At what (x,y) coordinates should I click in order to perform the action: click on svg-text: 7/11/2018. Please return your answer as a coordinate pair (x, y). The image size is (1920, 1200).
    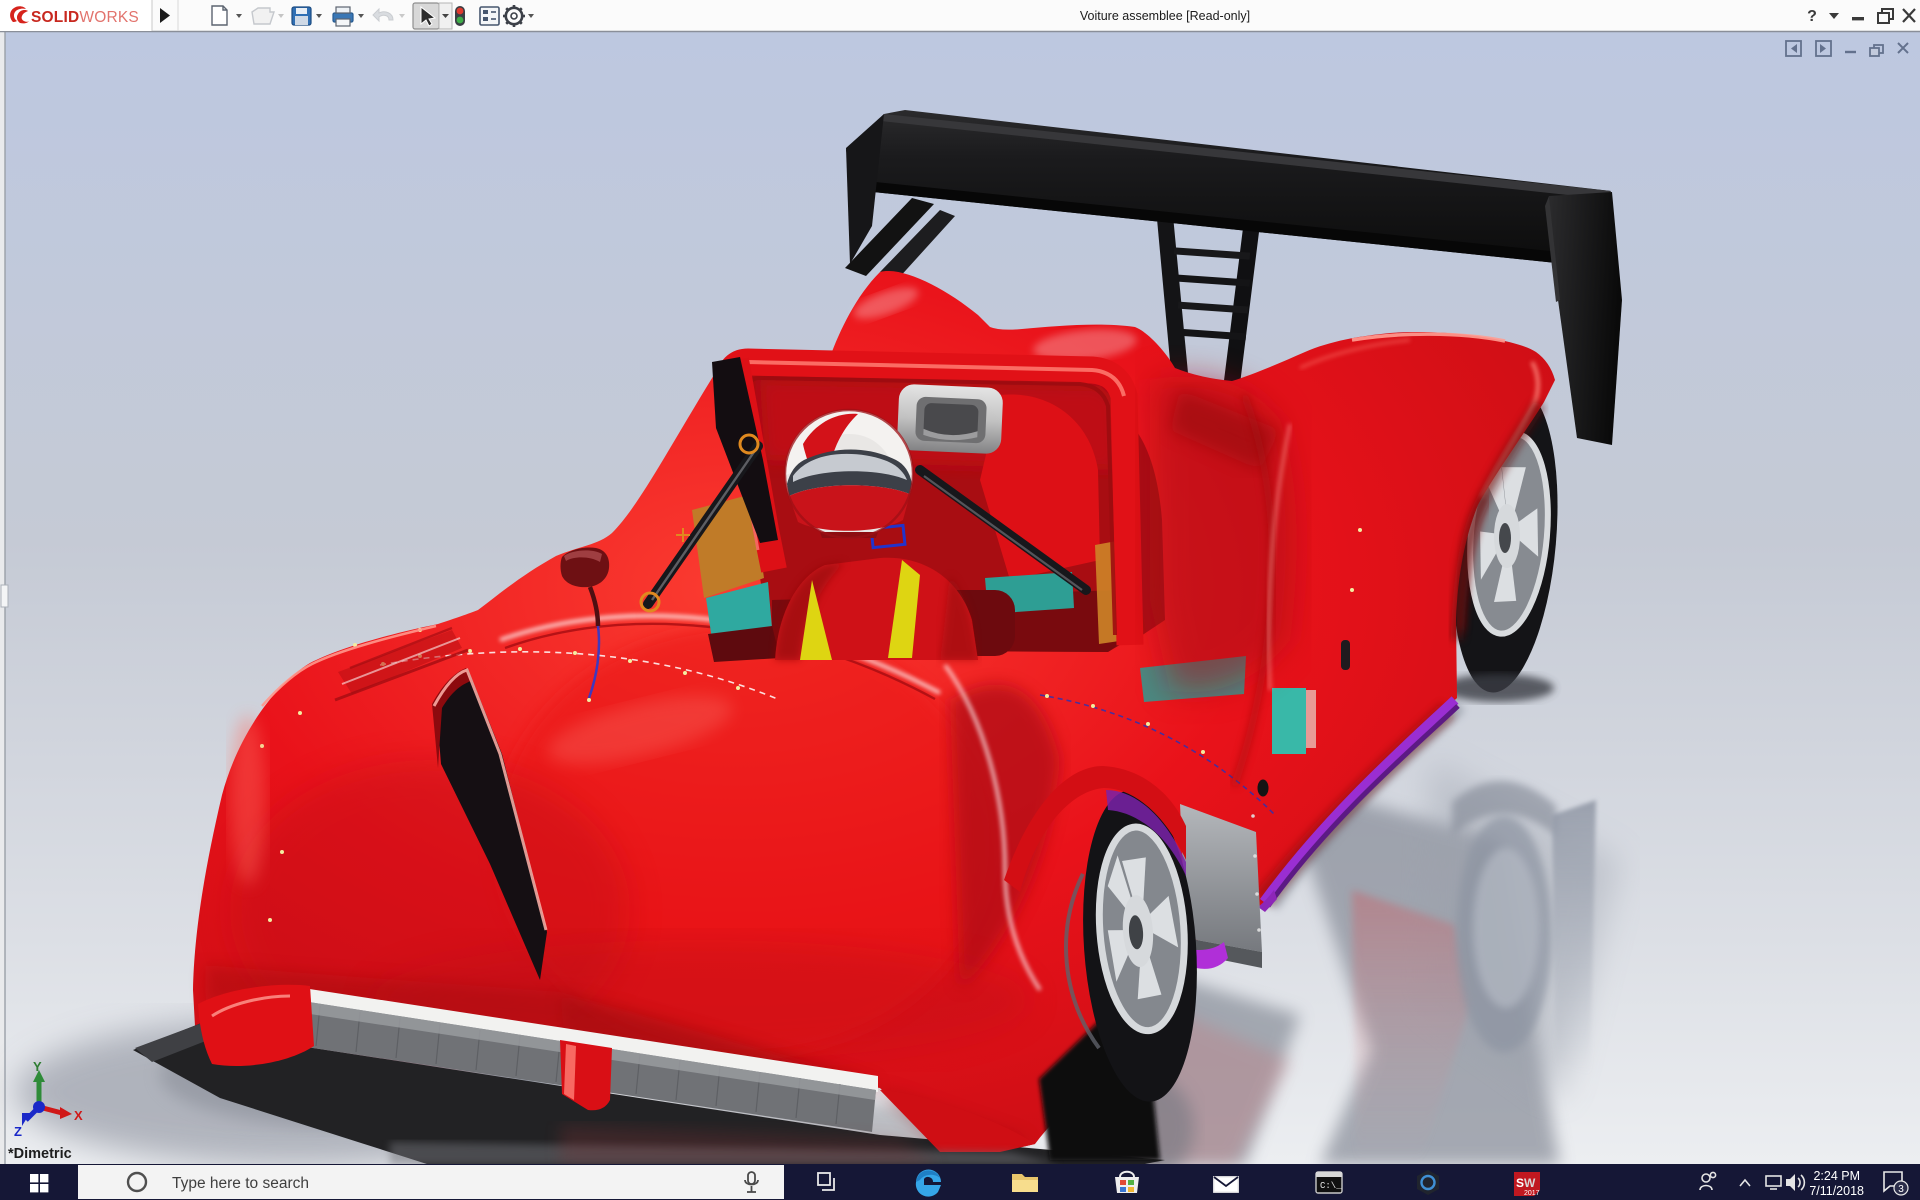
    Looking at the image, I should click on (1836, 1191).